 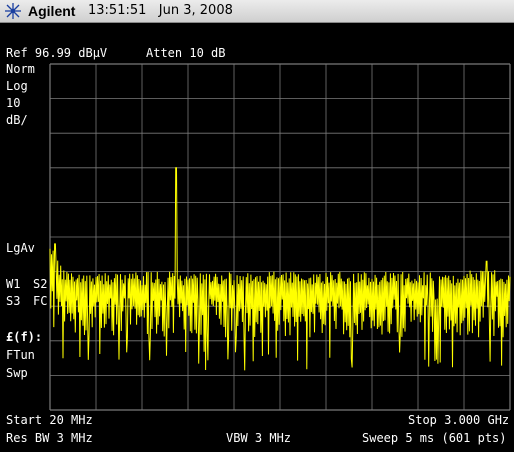 What do you see at coordinates (24, 337) in the screenshot?
I see `corr-label: £(f):` at bounding box center [24, 337].